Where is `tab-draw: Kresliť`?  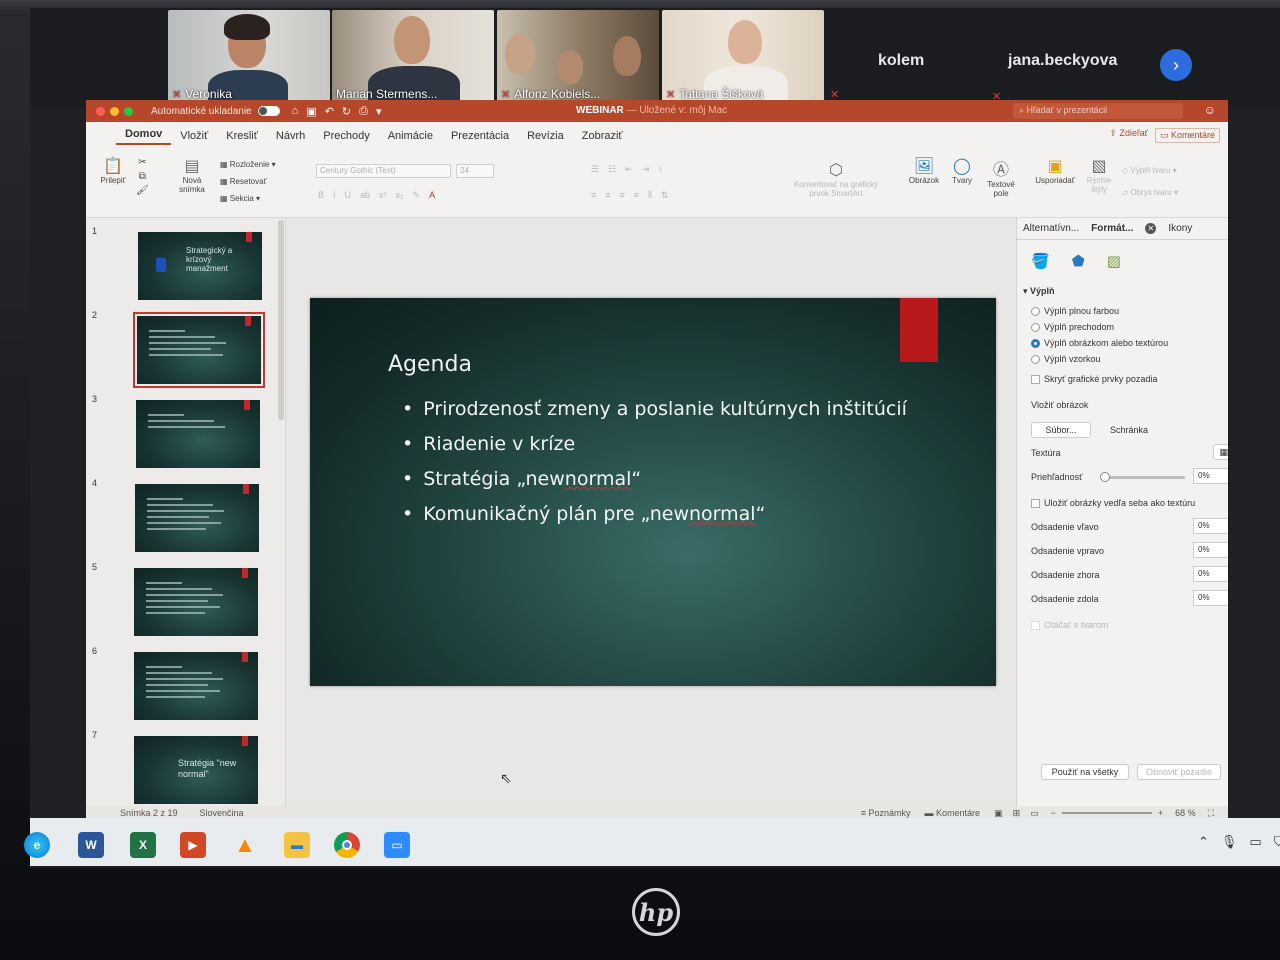
tab-draw: Kresliť is located at coordinates (242, 136).